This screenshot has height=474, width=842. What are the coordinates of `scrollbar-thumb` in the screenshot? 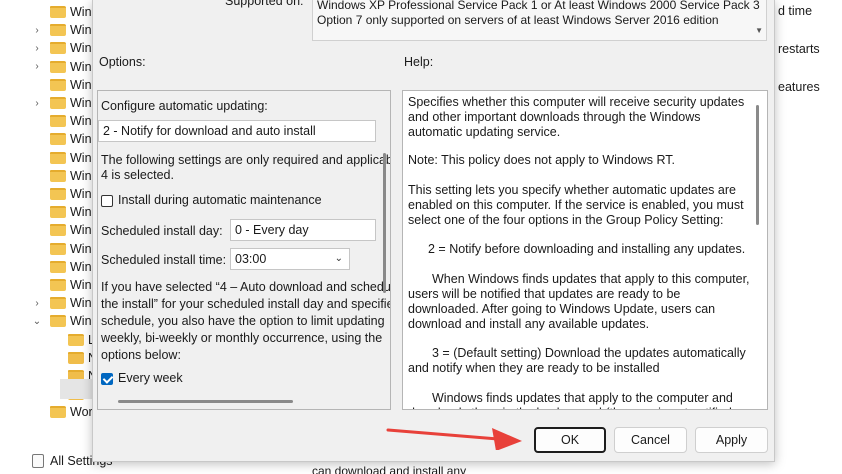 It's located at (384, 223).